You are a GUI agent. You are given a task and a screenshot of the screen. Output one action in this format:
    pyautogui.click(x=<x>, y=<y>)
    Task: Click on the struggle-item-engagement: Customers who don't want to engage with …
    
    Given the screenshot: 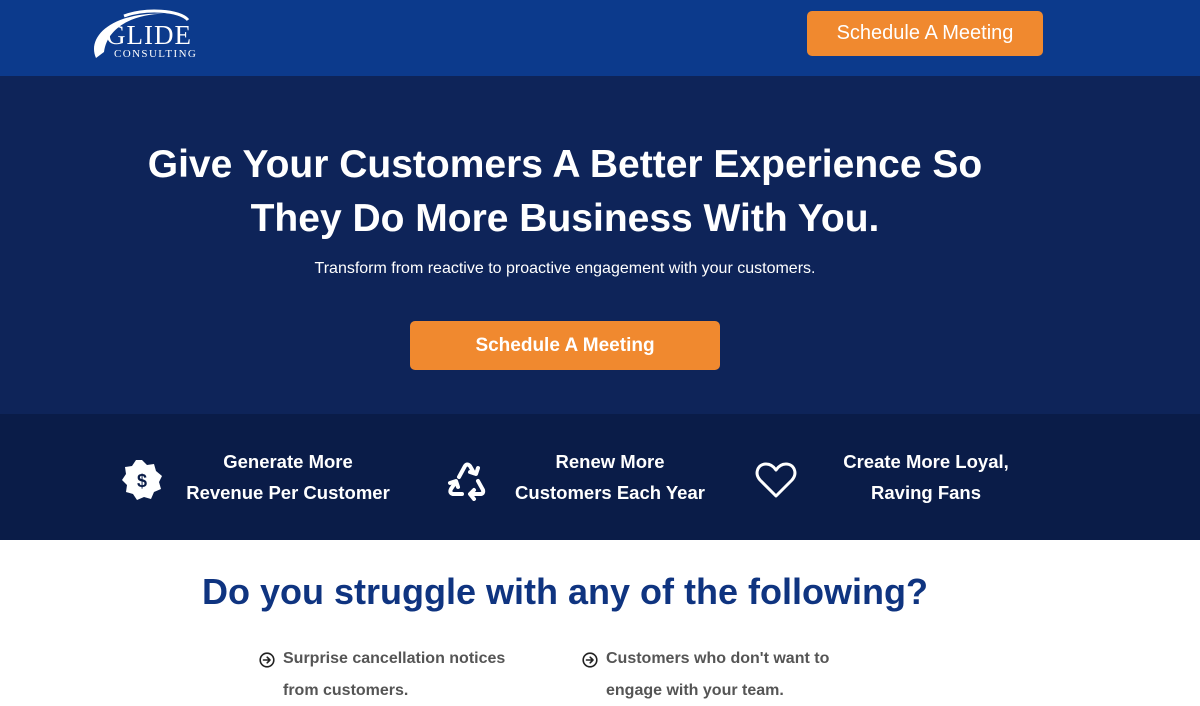 What is the action you would take?
    pyautogui.click(x=746, y=674)
    